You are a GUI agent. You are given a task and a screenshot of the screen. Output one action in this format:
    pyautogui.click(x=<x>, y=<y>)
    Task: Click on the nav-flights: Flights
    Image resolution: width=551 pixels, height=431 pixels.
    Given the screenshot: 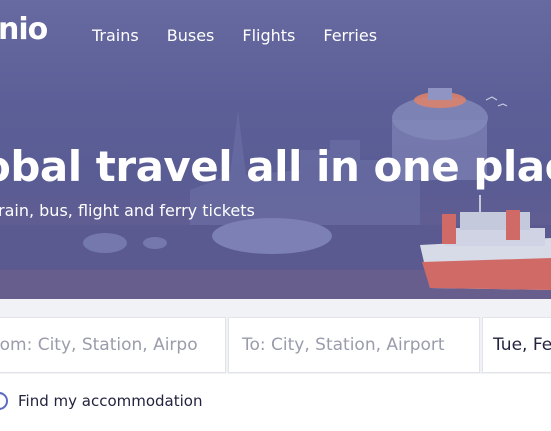 What is the action you would take?
    pyautogui.click(x=268, y=35)
    